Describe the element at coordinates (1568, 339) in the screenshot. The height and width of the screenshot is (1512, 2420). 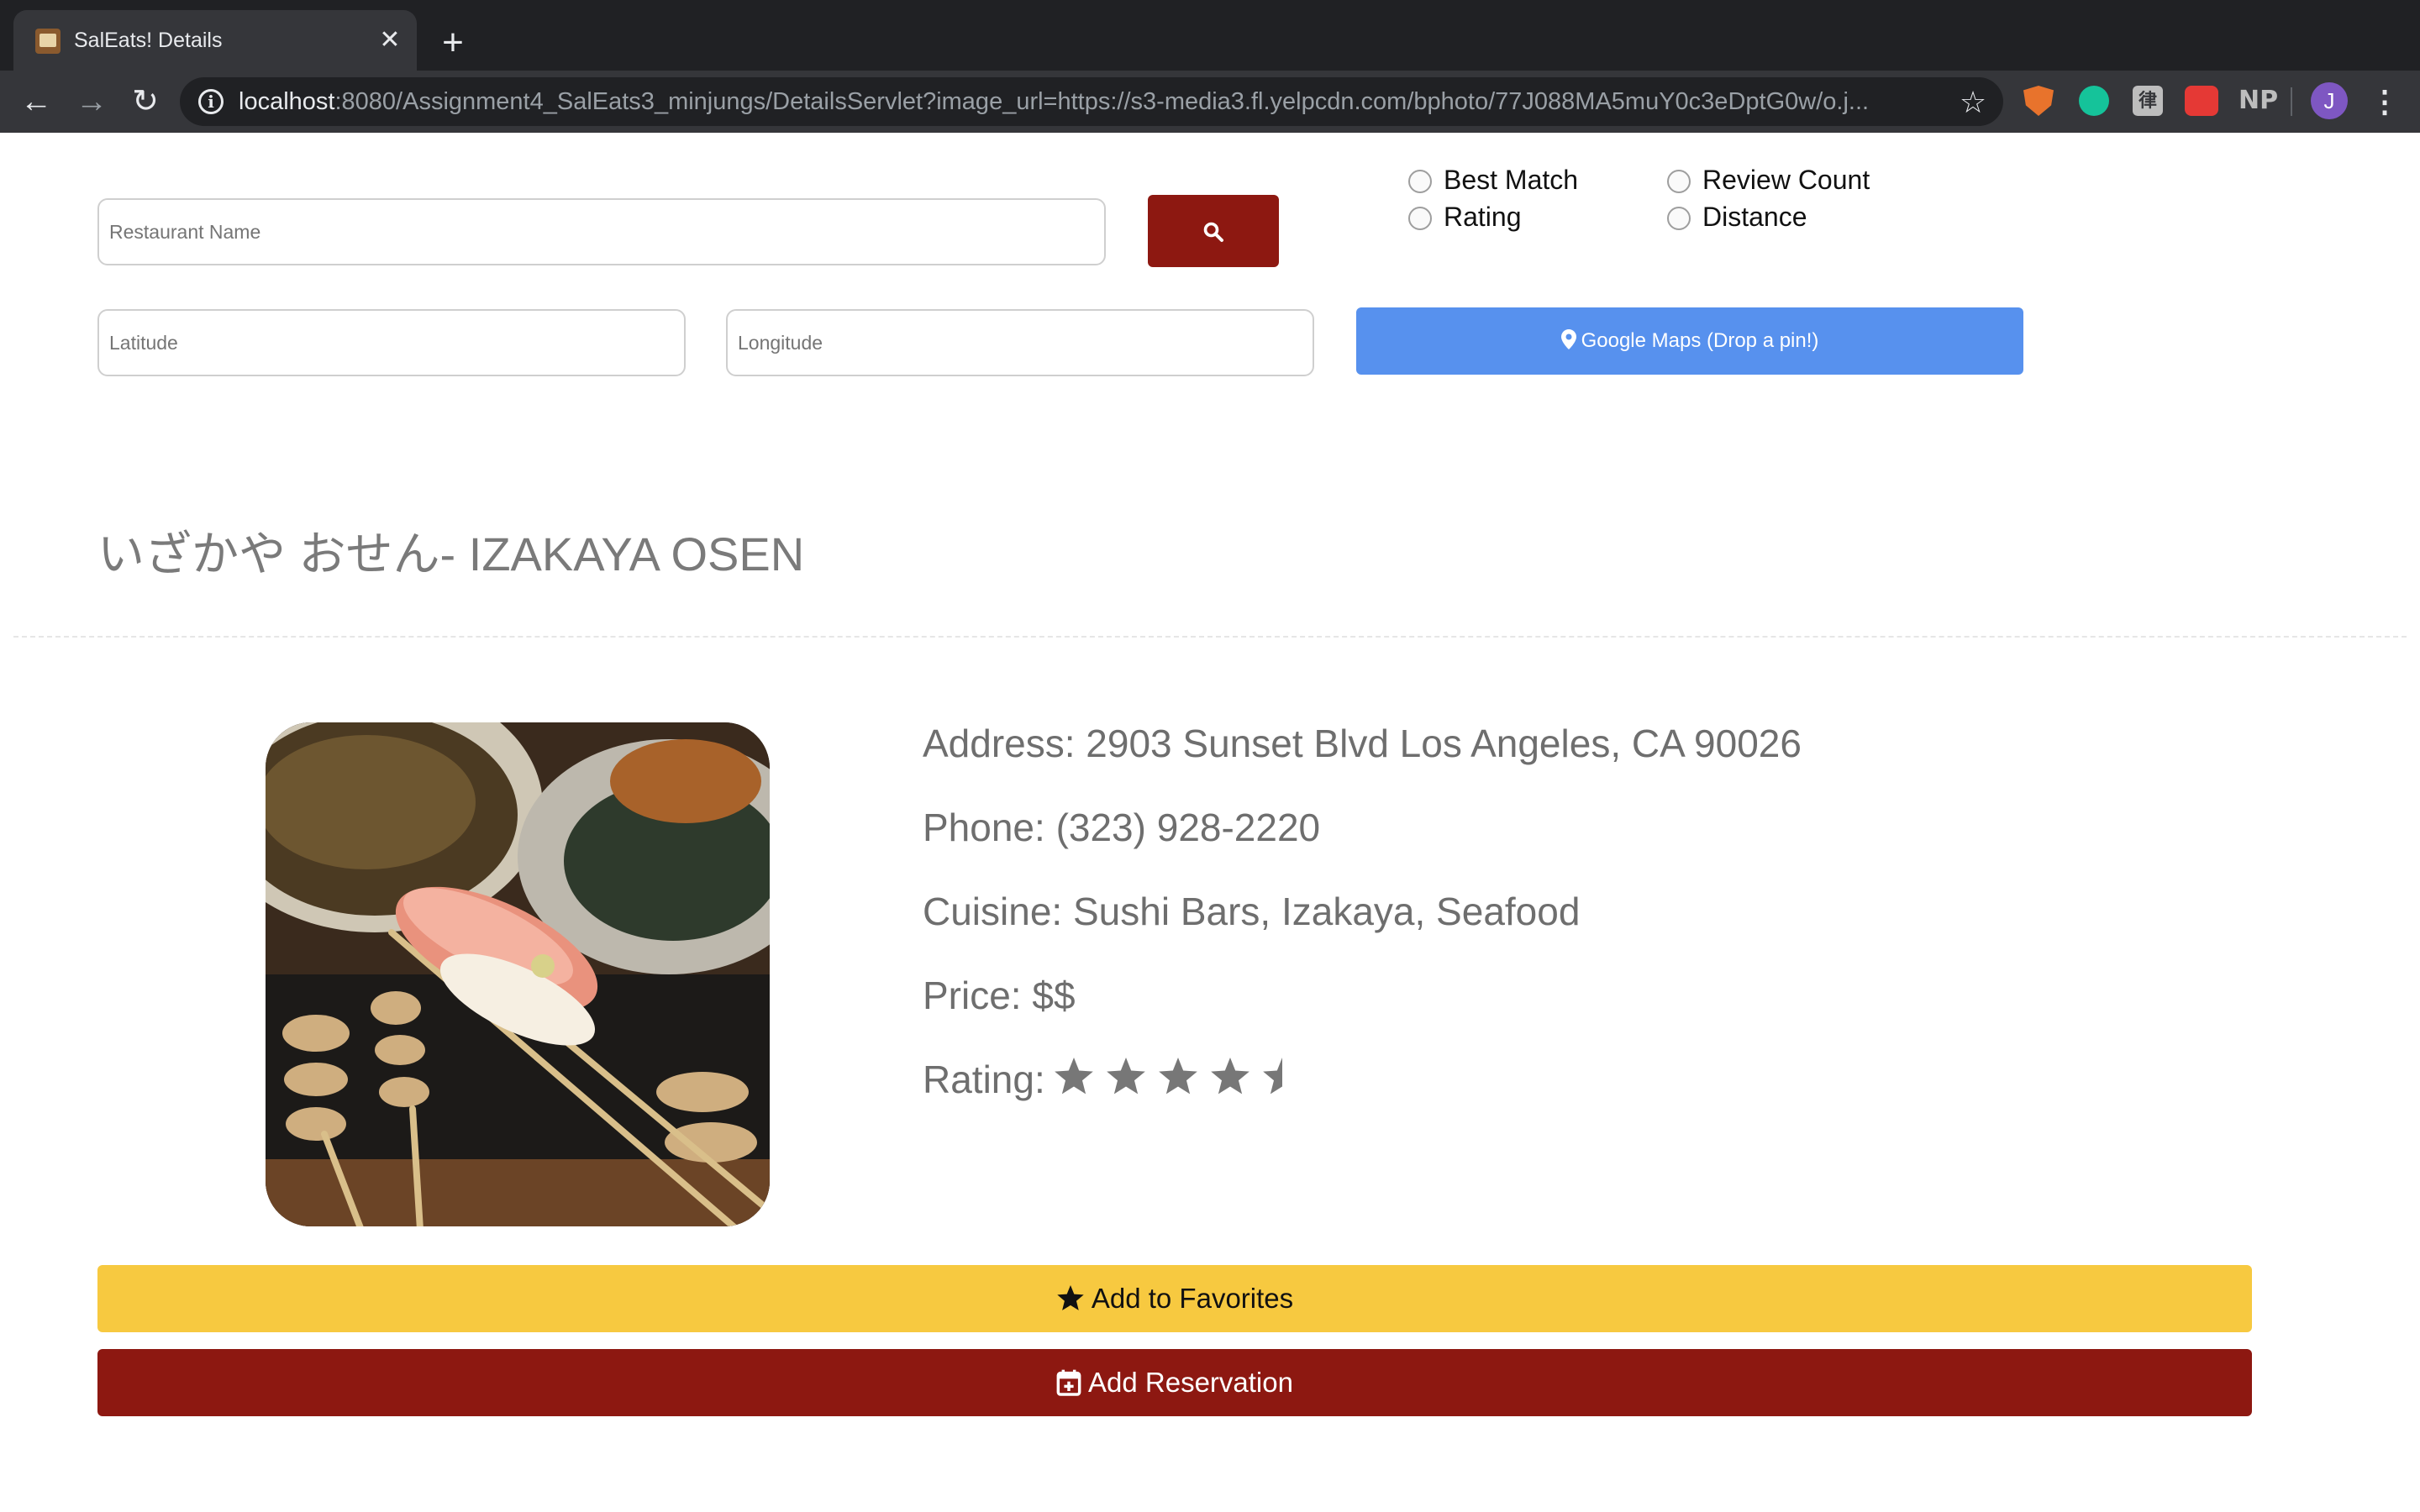
I see `map-pin-icon` at that location.